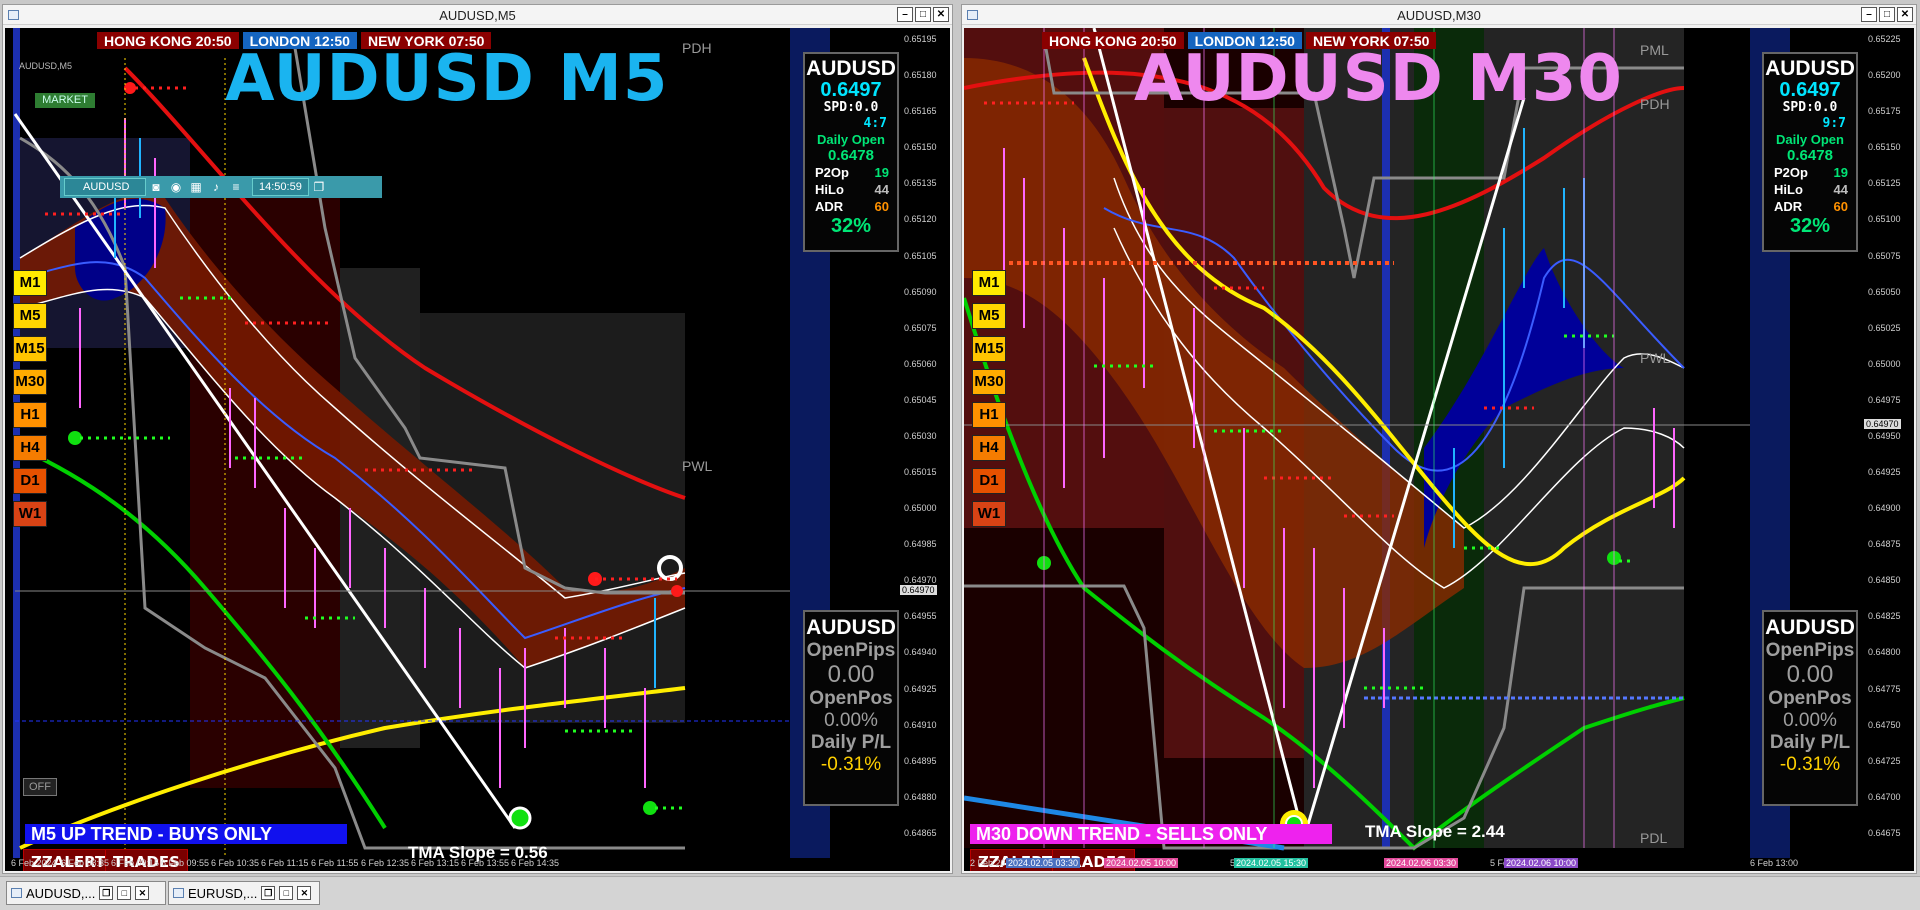  Describe the element at coordinates (1884, 652) in the screenshot. I see `price-tick: 0.64800` at that location.